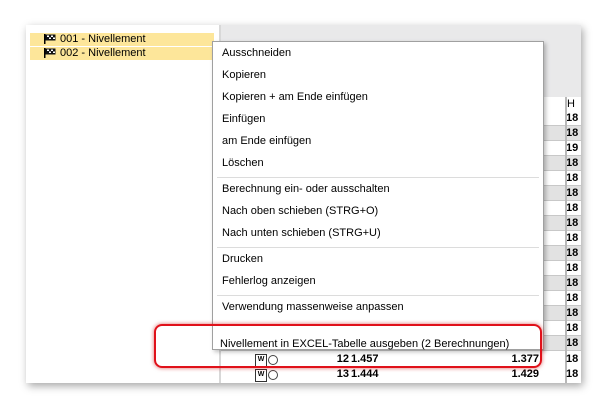 This screenshot has height=408, width=604. I want to click on cell-number: 13, so click(342, 374).